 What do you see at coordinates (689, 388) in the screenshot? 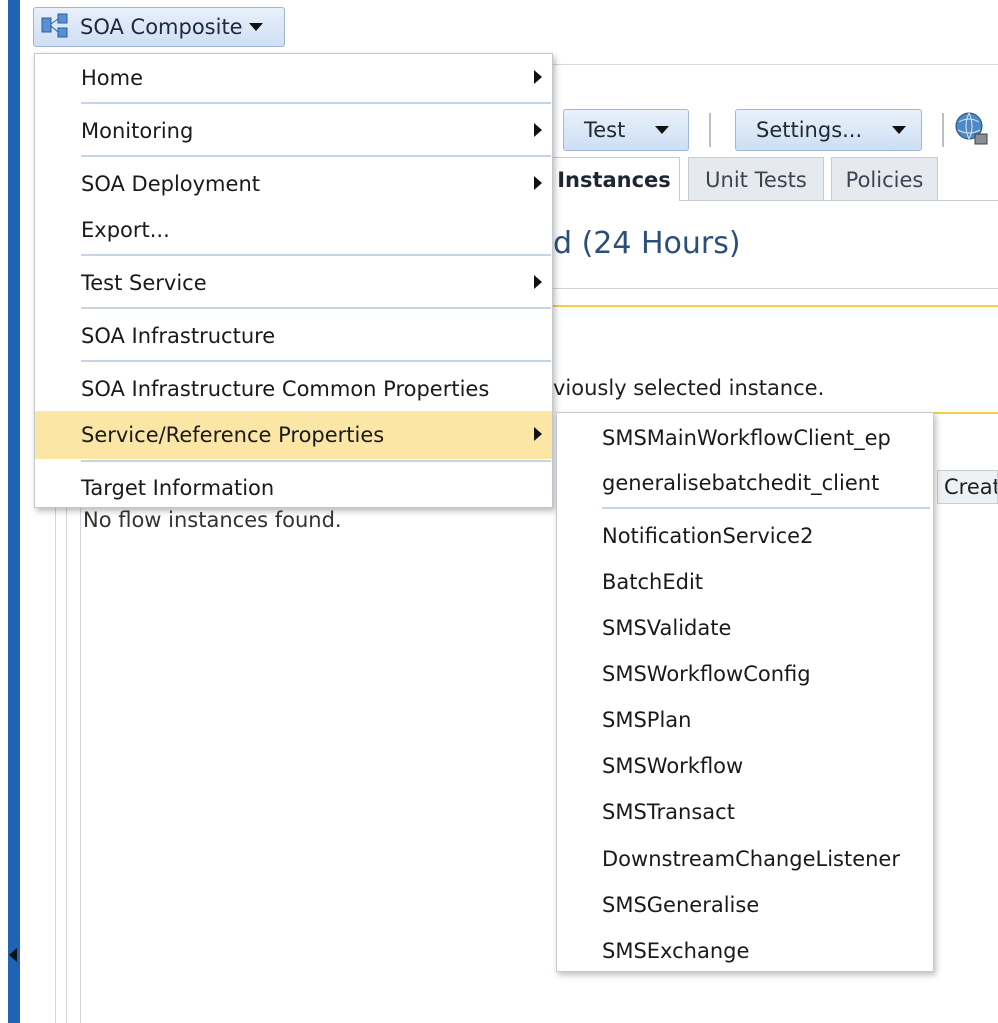
I see `info-text: viously selected instance.` at bounding box center [689, 388].